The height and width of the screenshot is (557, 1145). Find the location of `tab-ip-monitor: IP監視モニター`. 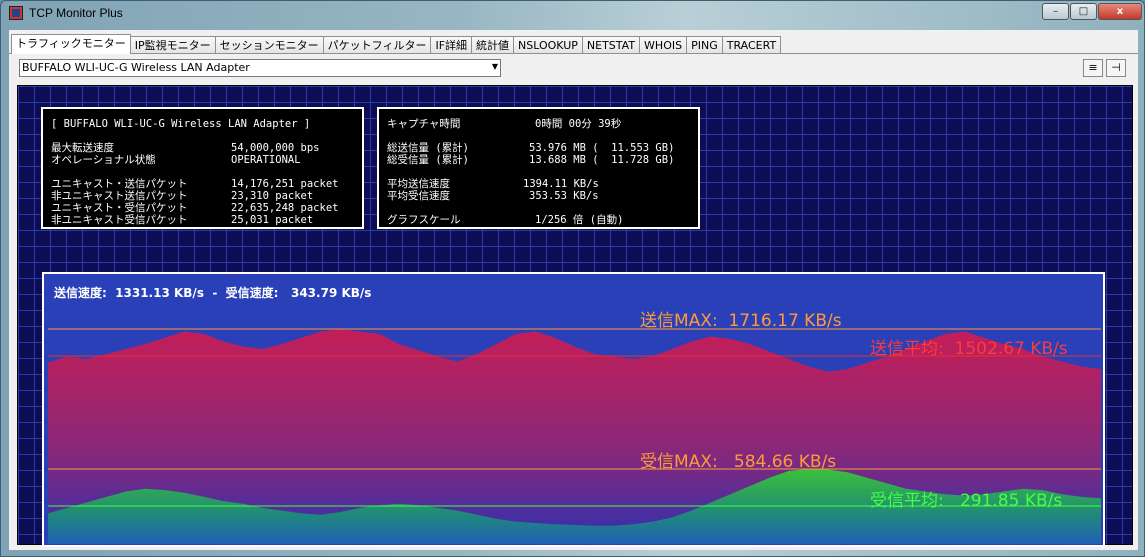

tab-ip-monitor: IP監視モニター is located at coordinates (172, 45).